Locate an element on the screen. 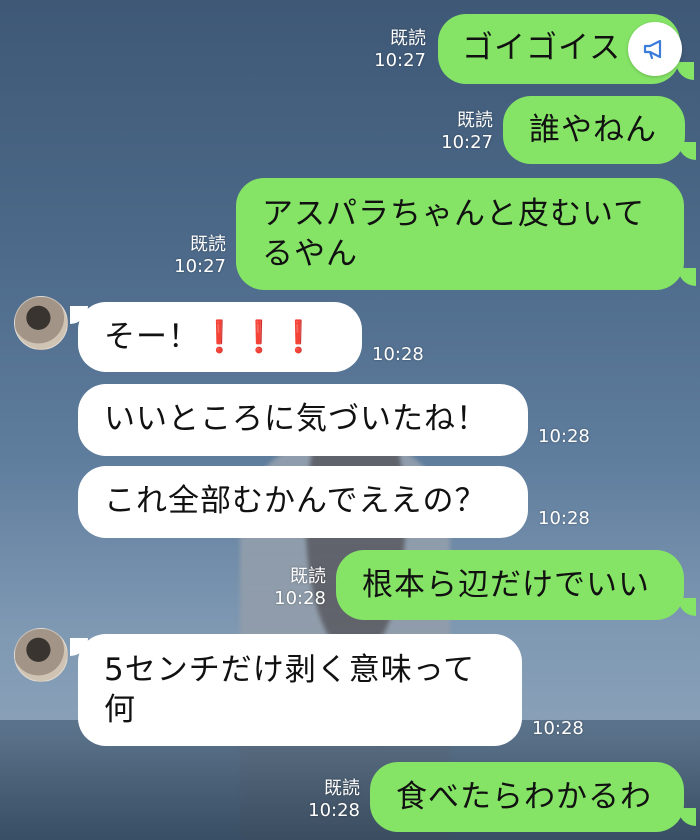  outgoing-message-bubble: 食べたらわかるわ is located at coordinates (527, 797).